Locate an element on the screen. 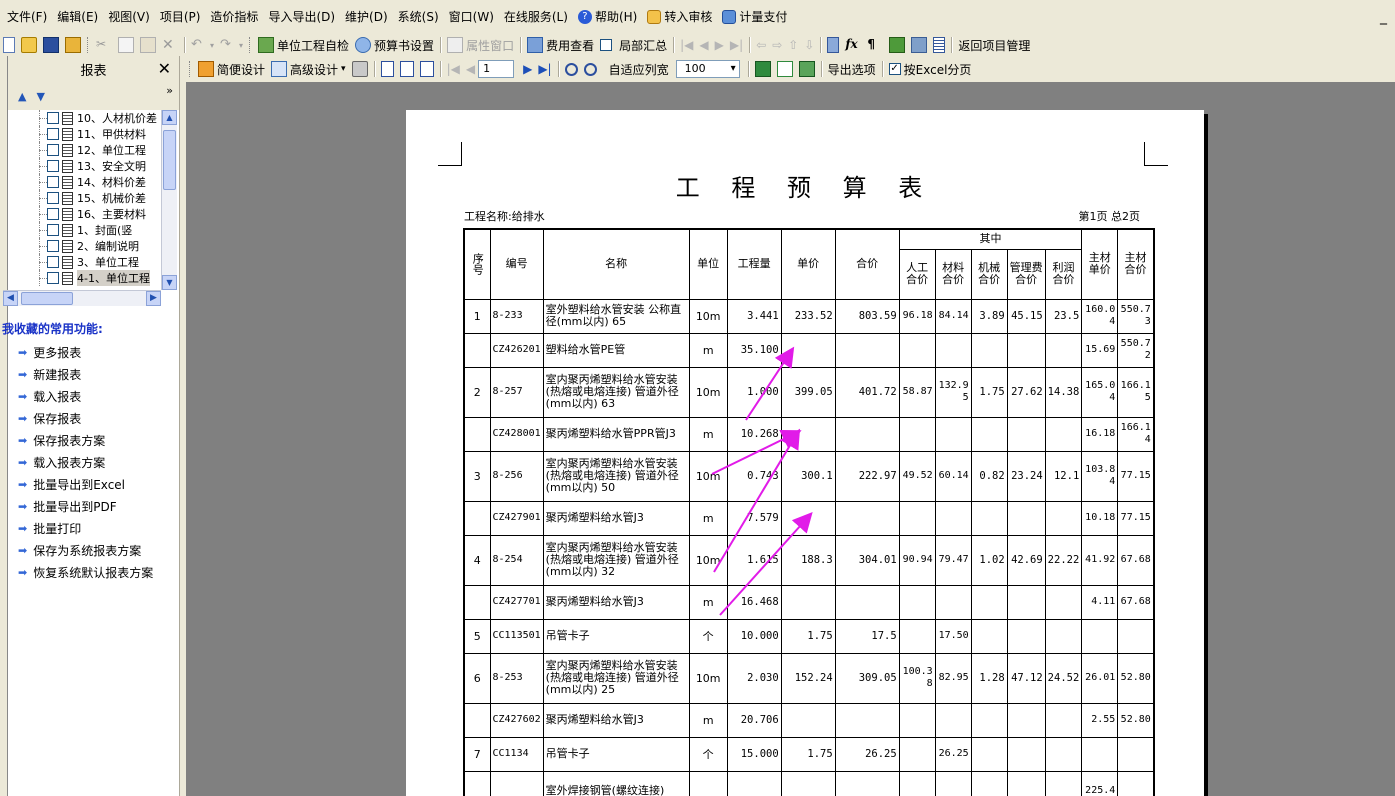 This screenshot has height=796, width=1395. new-doc-button is located at coordinates (9, 45).